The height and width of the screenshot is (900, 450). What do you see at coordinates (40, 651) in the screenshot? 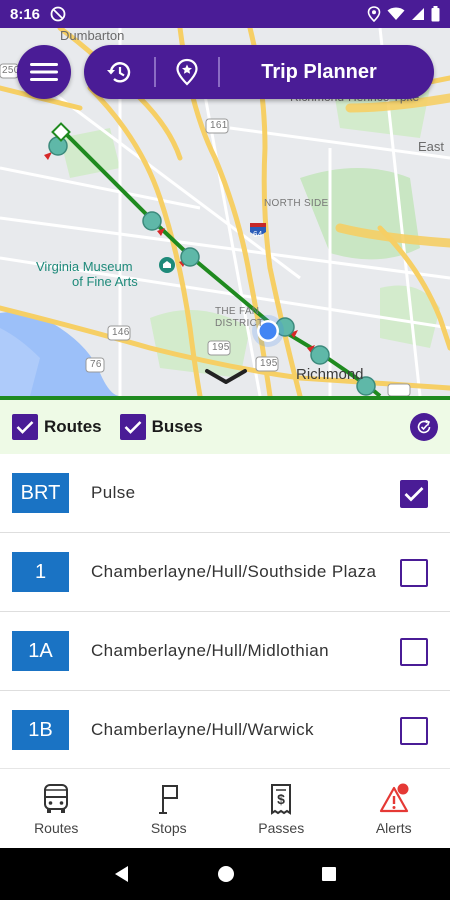
I see `route-badge: 1A` at bounding box center [40, 651].